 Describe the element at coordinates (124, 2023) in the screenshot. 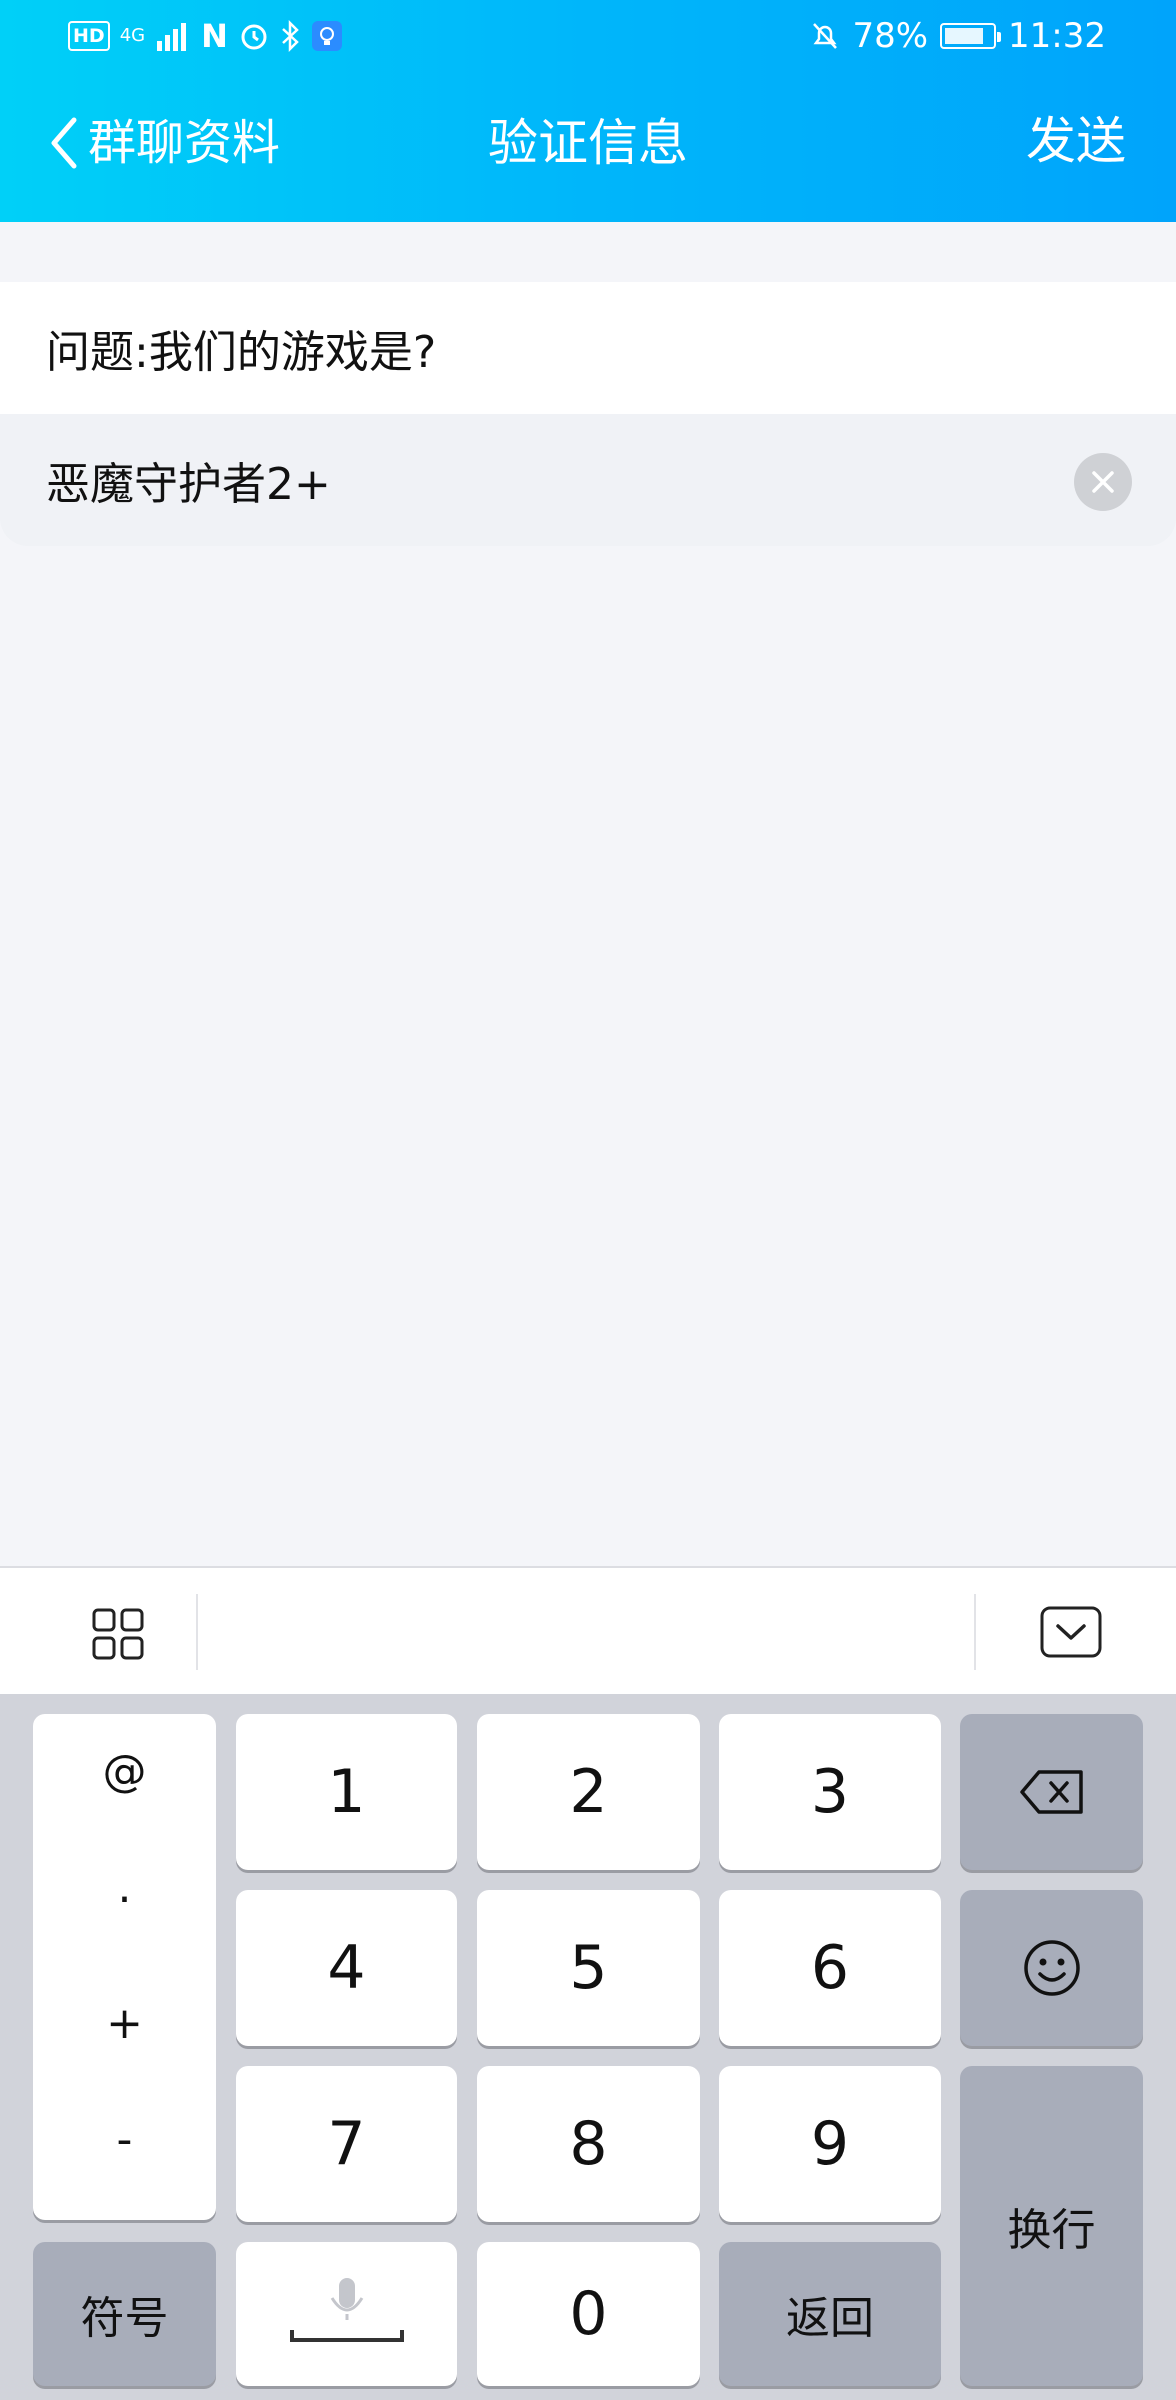

I see `key-plus: +` at that location.